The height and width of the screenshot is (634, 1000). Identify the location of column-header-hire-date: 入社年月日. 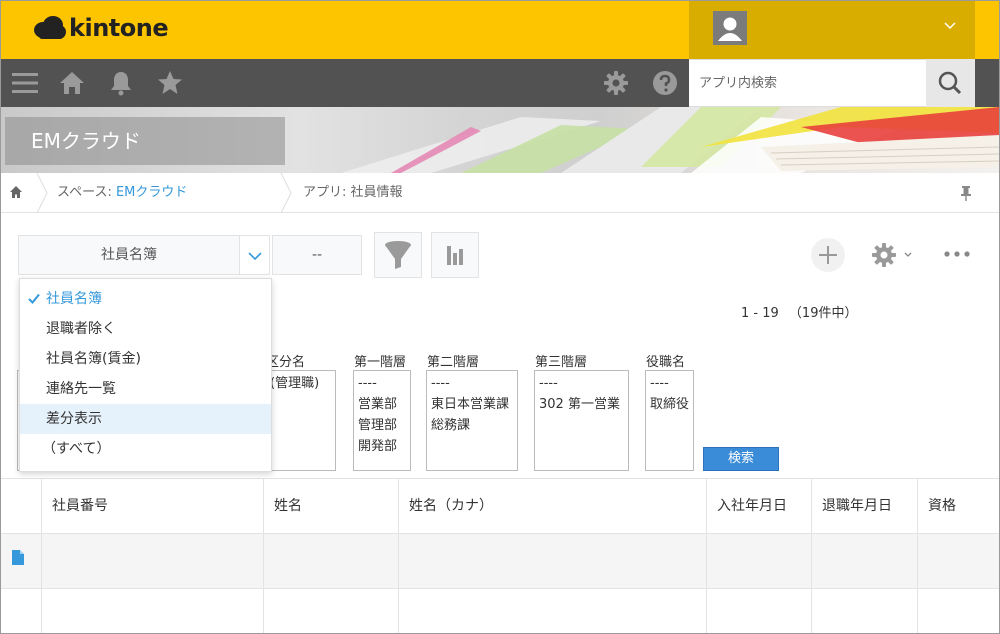
(759, 506).